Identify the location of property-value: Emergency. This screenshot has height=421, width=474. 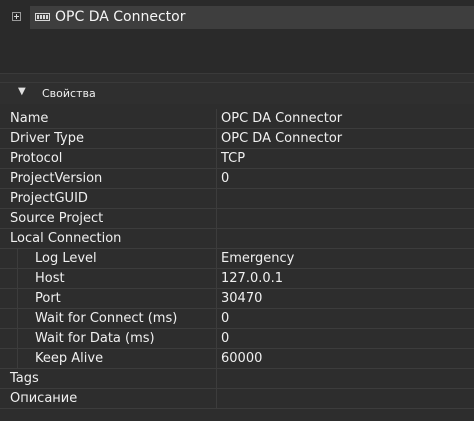
(257, 258).